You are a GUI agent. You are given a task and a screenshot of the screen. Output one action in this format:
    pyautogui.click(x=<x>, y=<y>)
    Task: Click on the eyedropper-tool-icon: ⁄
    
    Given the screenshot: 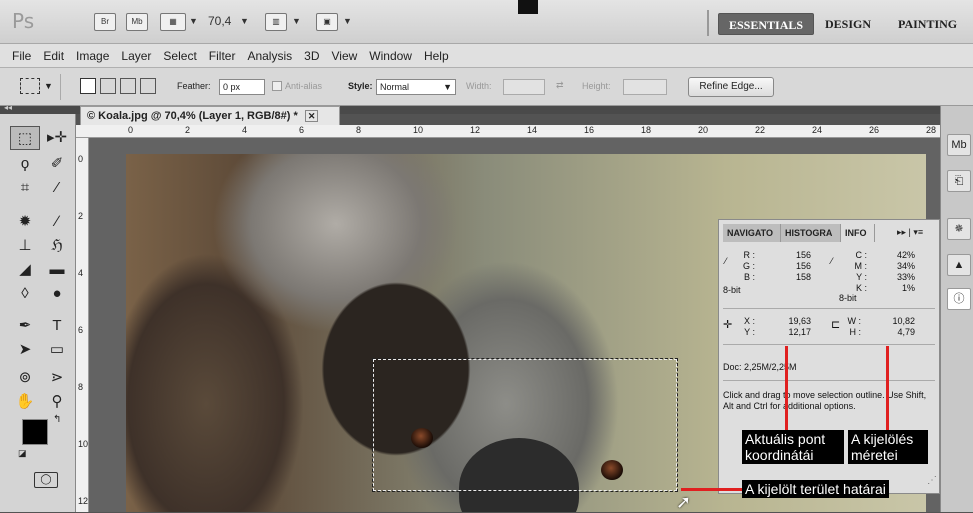 What is the action you would take?
    pyautogui.click(x=57, y=188)
    